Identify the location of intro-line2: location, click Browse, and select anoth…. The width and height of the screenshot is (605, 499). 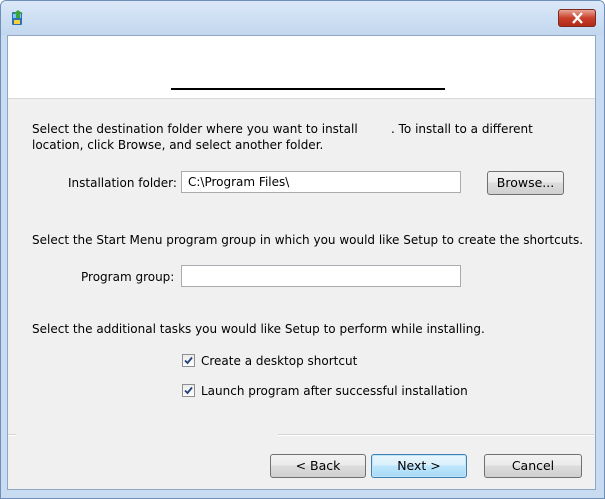
(178, 145).